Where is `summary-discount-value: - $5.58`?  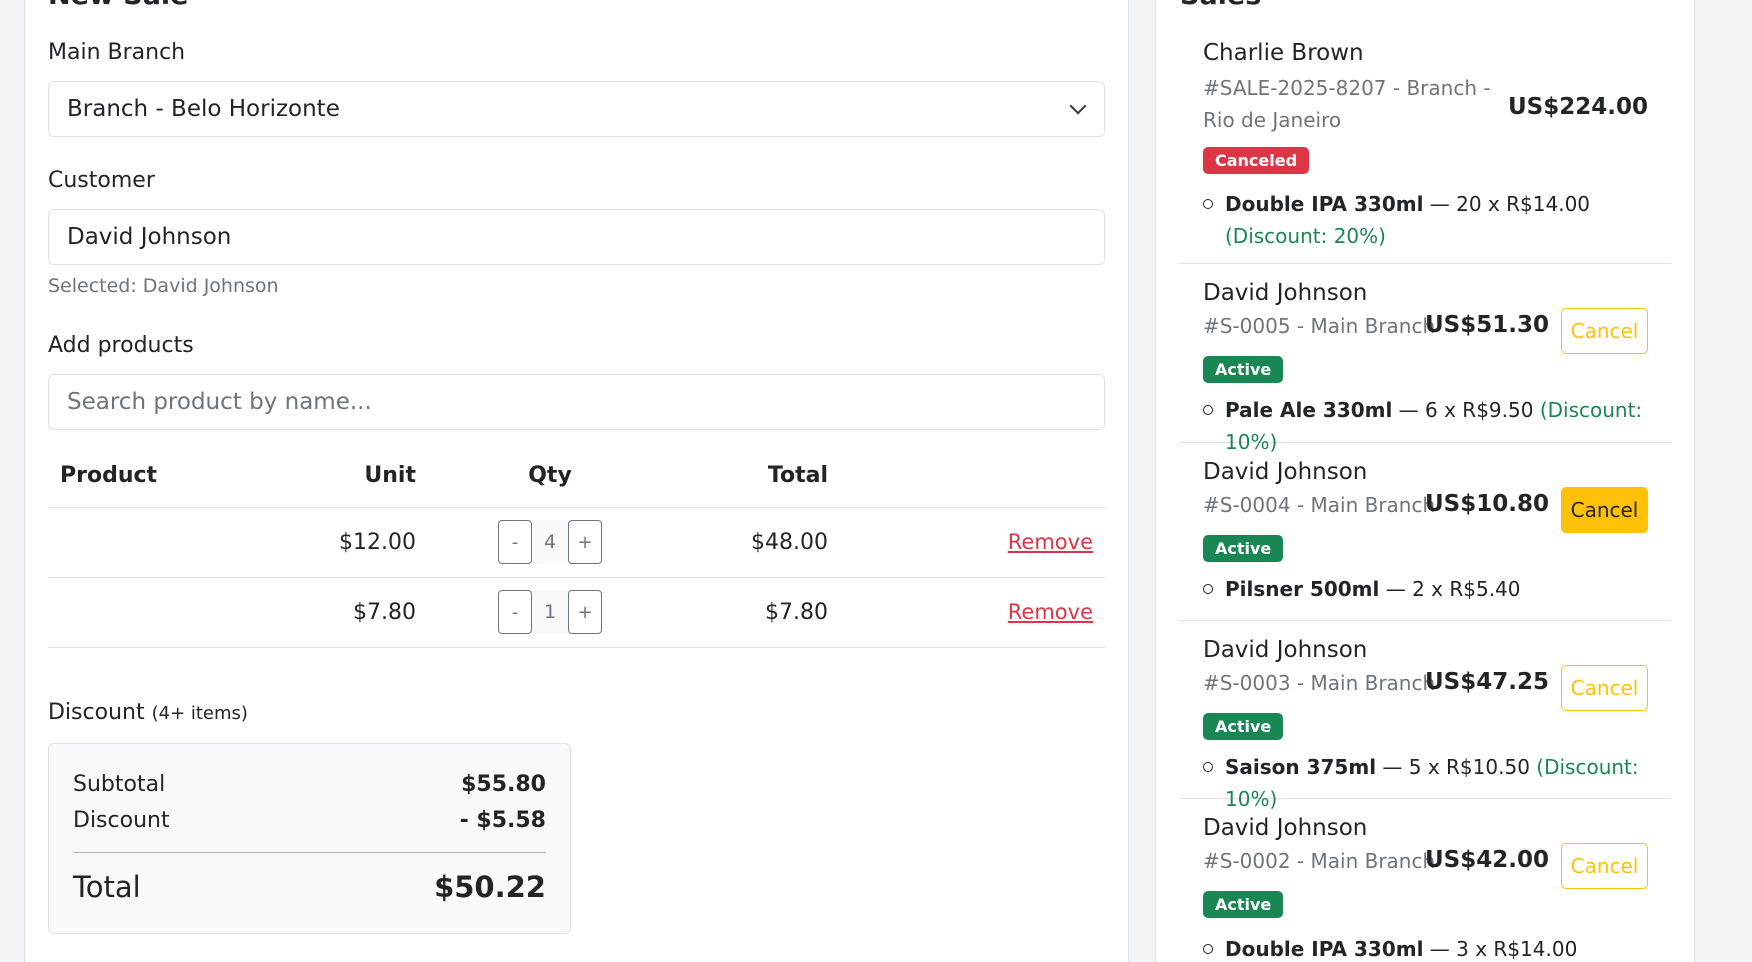 summary-discount-value: - $5.58 is located at coordinates (502, 820).